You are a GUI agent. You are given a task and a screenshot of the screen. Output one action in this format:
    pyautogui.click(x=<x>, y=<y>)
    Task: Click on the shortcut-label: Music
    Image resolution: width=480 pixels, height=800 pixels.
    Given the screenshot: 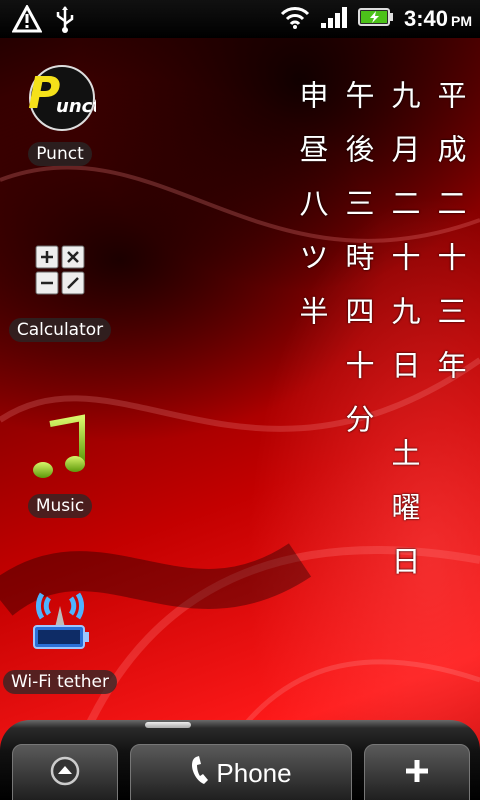 What is the action you would take?
    pyautogui.click(x=60, y=506)
    